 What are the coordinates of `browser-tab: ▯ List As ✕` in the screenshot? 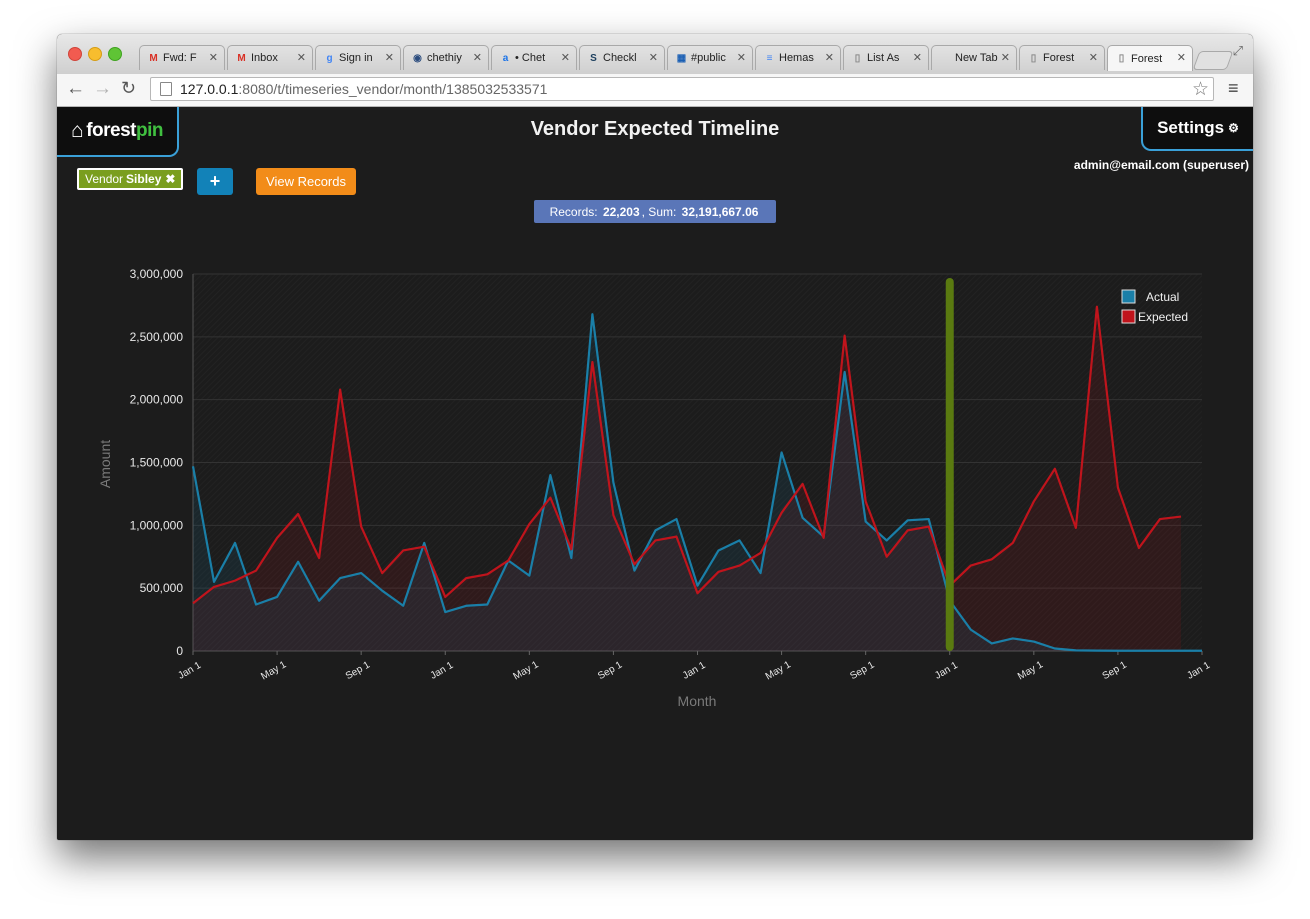 It's located at (886, 57).